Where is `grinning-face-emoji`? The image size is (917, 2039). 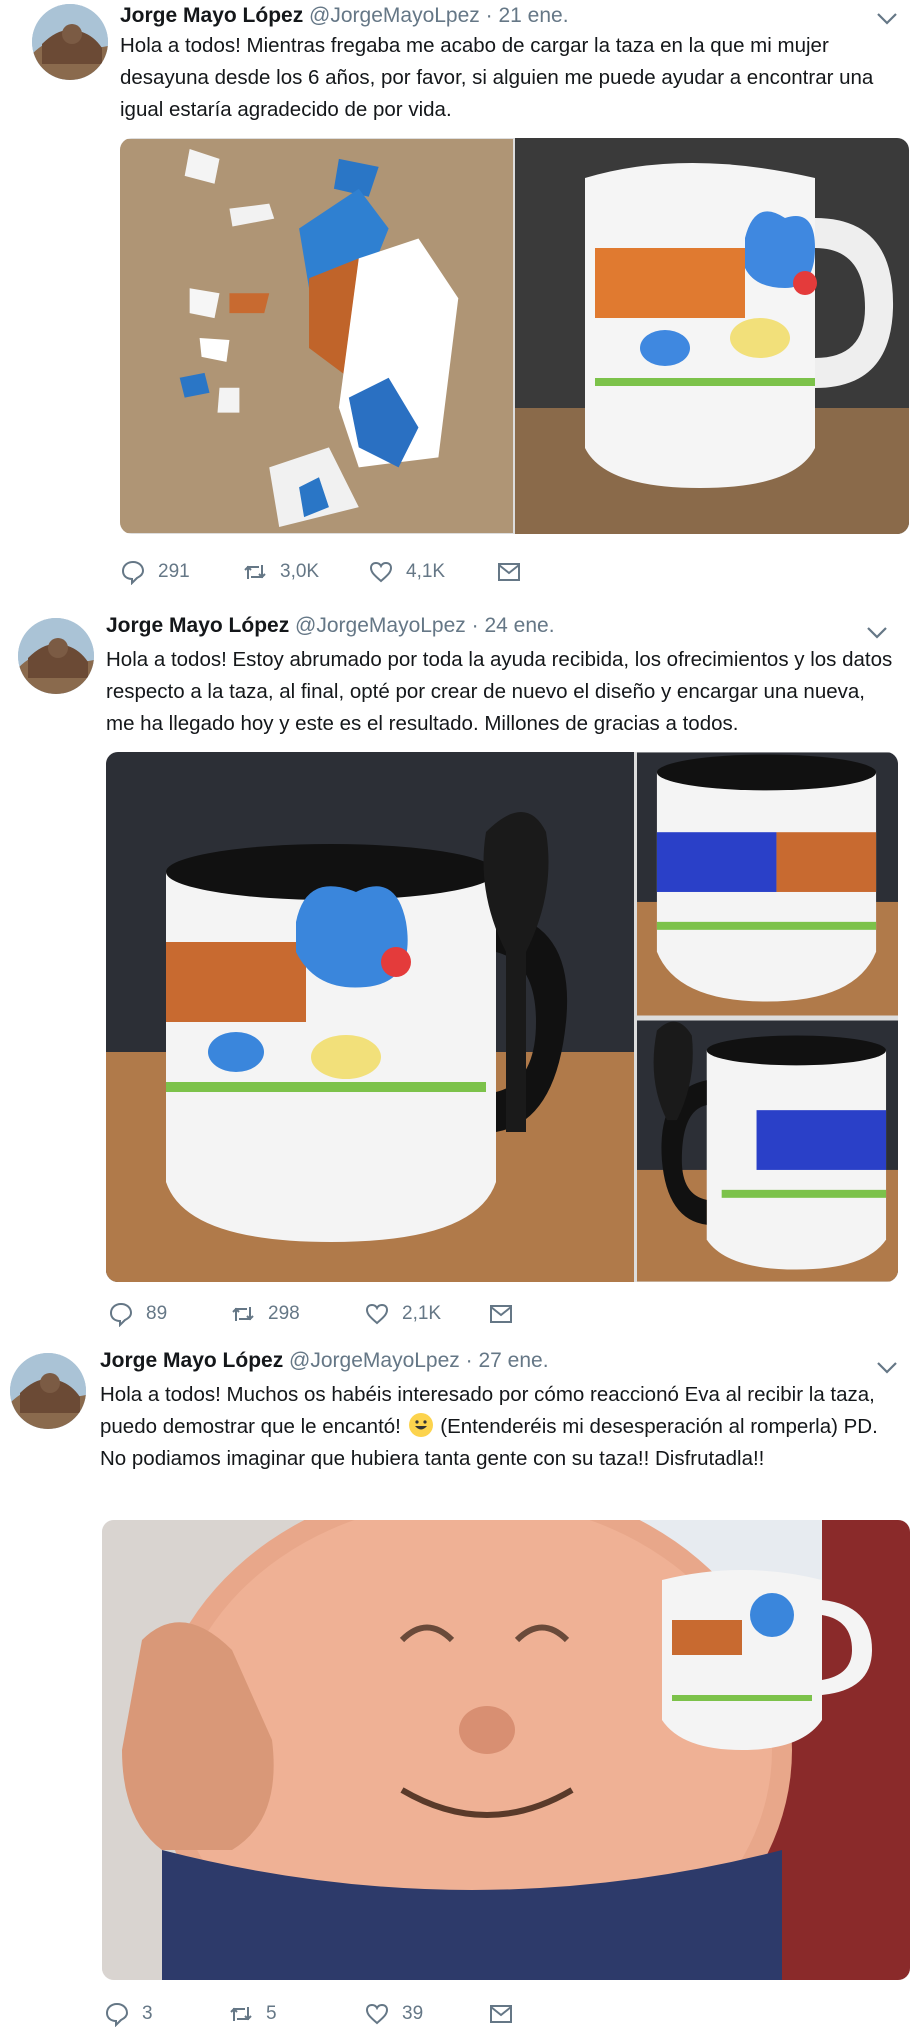 grinning-face-emoji is located at coordinates (420, 1425).